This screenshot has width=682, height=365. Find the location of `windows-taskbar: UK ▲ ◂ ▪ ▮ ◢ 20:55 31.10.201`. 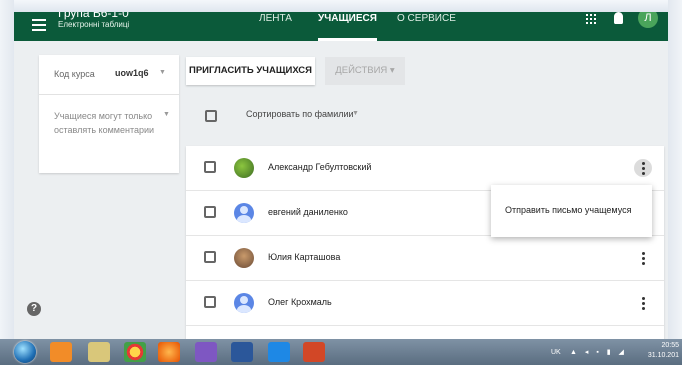

windows-taskbar: UK ▲ ◂ ▪ ▮ ◢ 20:55 31.10.201 is located at coordinates (341, 352).